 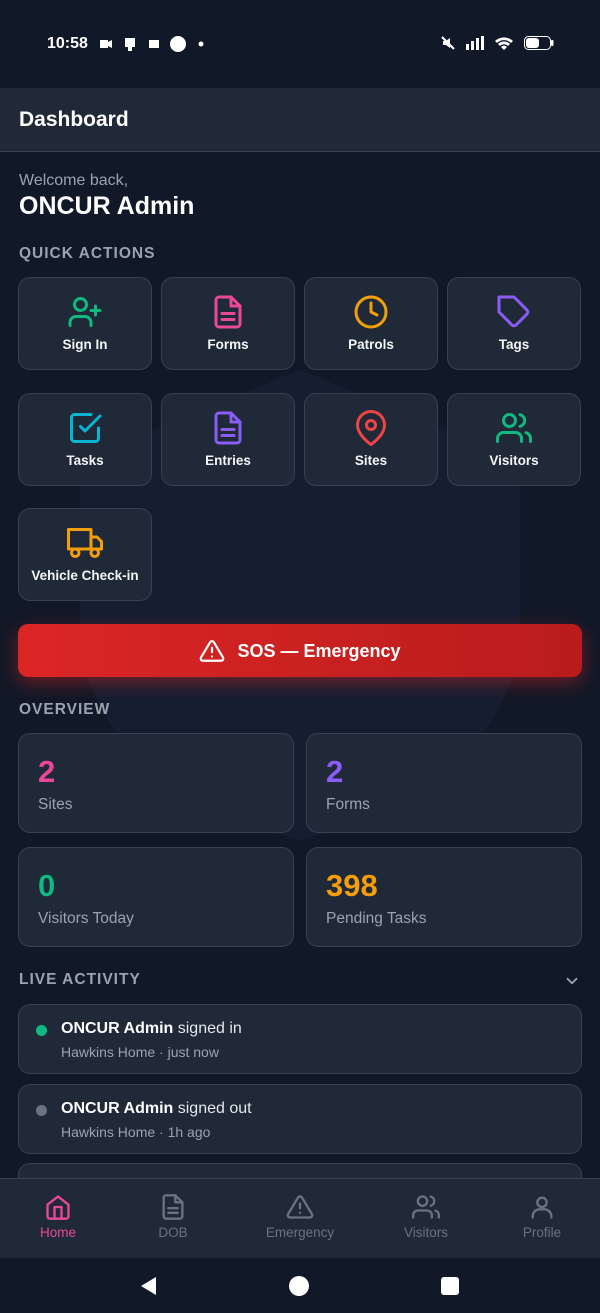 I want to click on quick-action-vehicle-check-in: Vehicle Check-in, so click(x=85, y=554).